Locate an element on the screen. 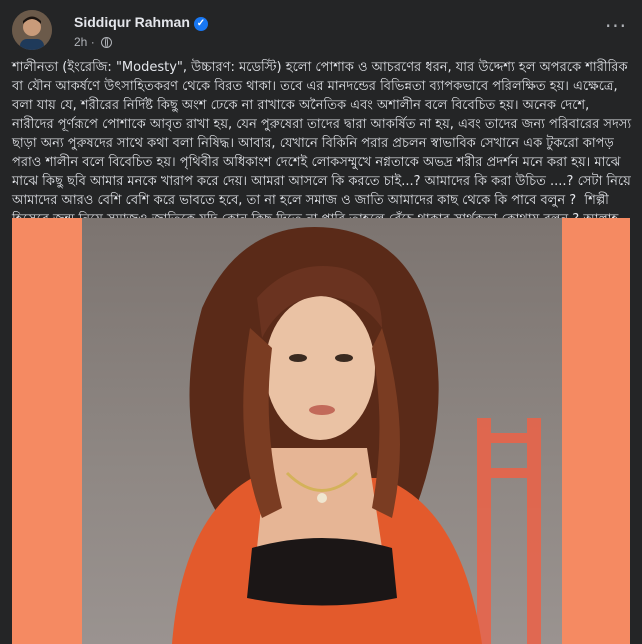 This screenshot has width=642, height=644. post-time: 2h is located at coordinates (80, 42).